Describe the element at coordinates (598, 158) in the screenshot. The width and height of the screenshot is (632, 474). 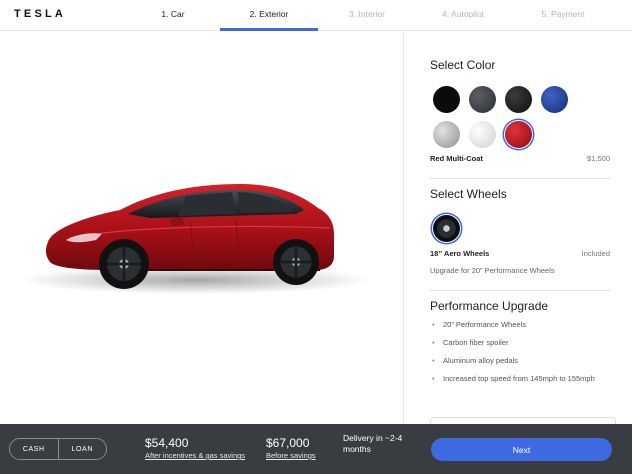
I see `selected-color-price: $1,500` at that location.